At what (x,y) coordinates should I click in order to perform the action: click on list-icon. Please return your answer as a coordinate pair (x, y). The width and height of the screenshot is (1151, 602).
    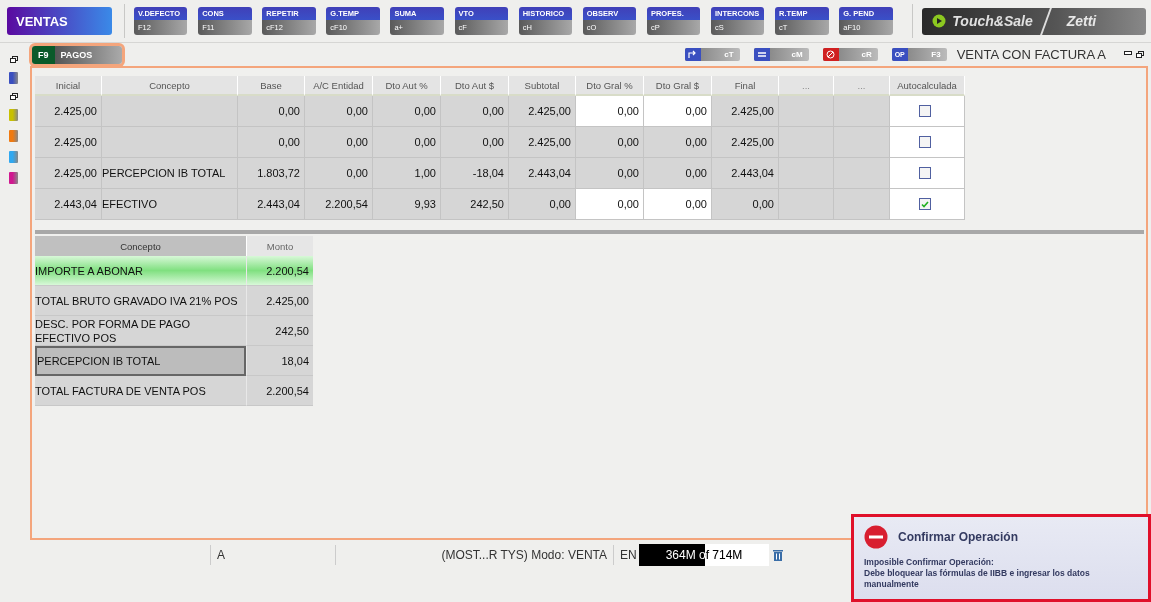
    Looking at the image, I should click on (761, 54).